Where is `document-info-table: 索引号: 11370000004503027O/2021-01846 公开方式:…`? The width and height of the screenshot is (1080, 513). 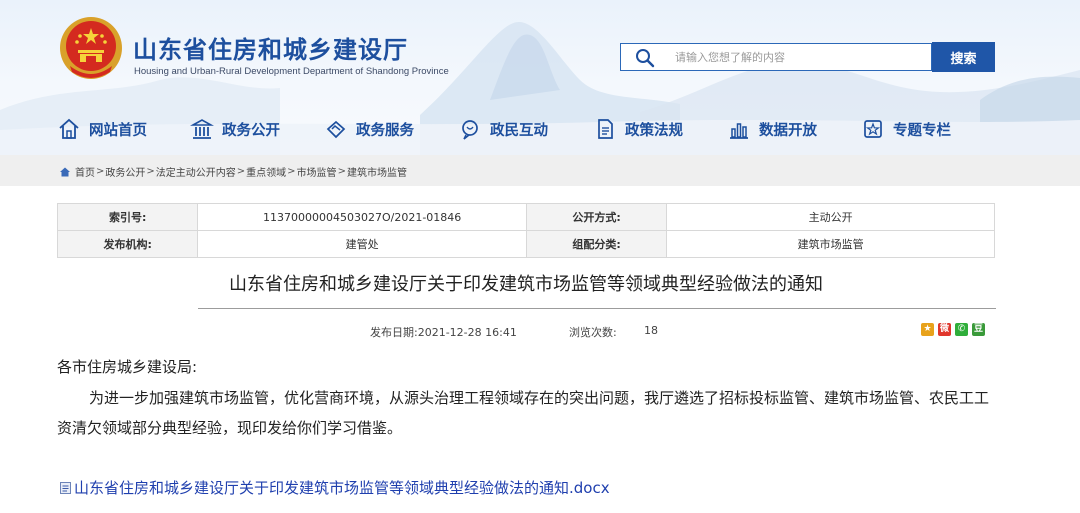
document-info-table: 索引号: 11370000004503027O/2021-01846 公开方式:… is located at coordinates (525, 230).